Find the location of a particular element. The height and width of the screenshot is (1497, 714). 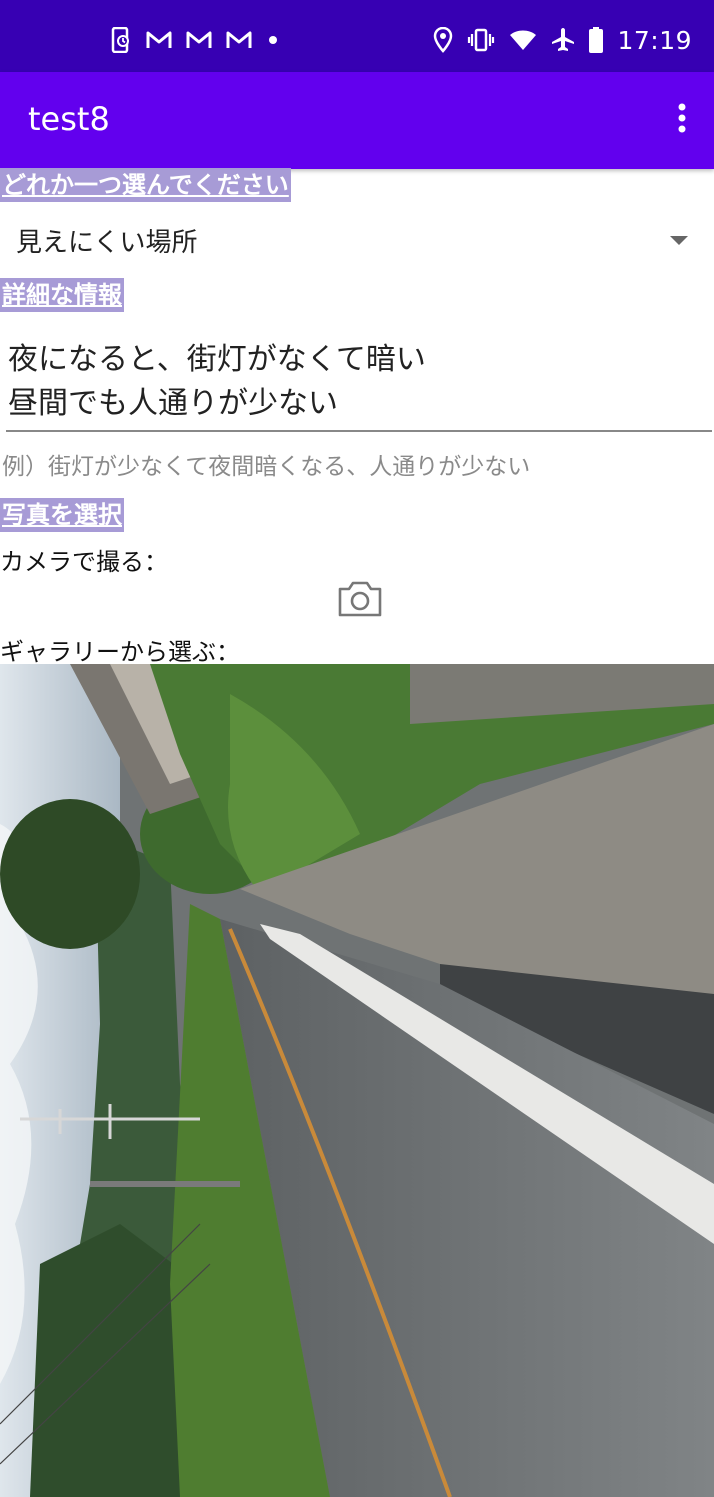

camera-icon is located at coordinates (360, 601).